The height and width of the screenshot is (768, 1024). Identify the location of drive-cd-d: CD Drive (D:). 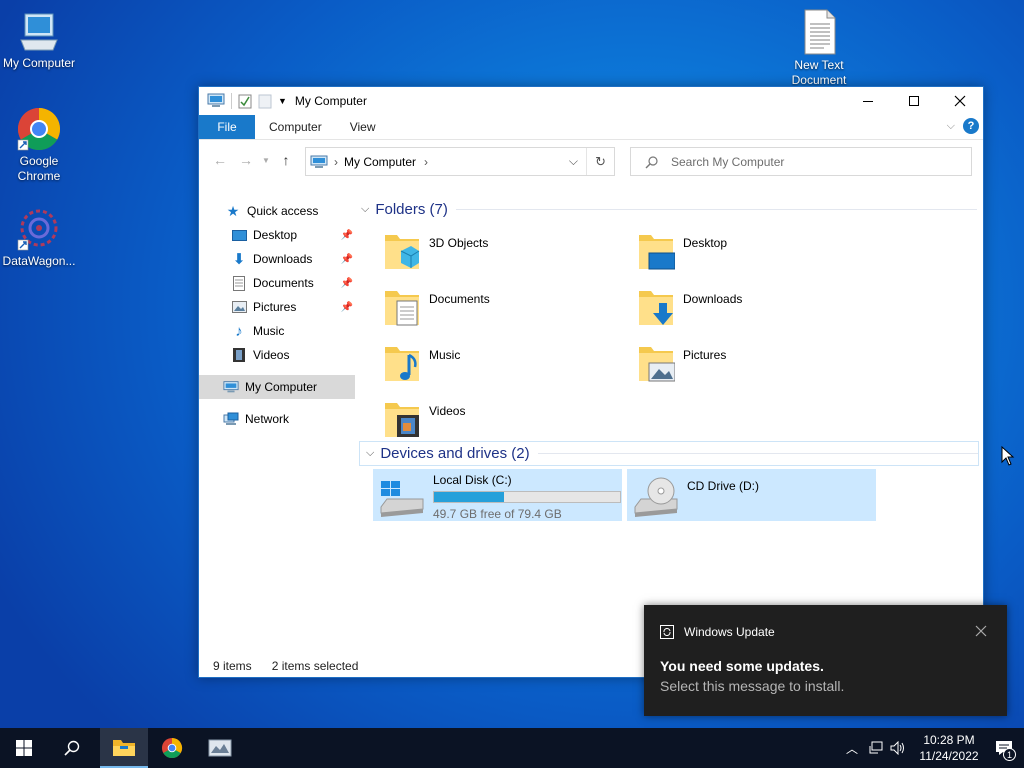
(751, 495).